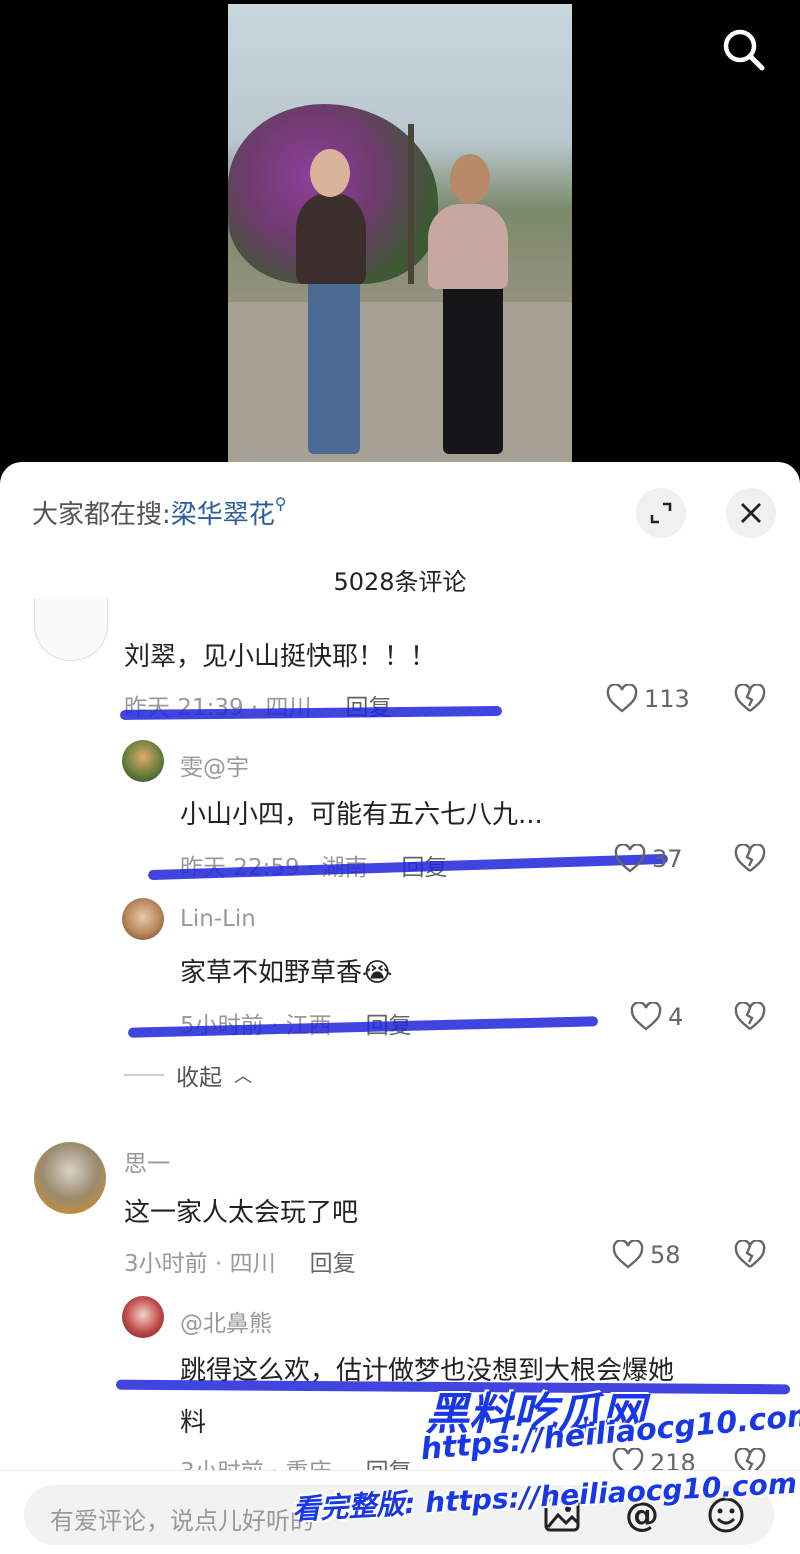 This screenshot has height=1554, width=800. Describe the element at coordinates (147, 1161) in the screenshot. I see `username: 思一` at that location.